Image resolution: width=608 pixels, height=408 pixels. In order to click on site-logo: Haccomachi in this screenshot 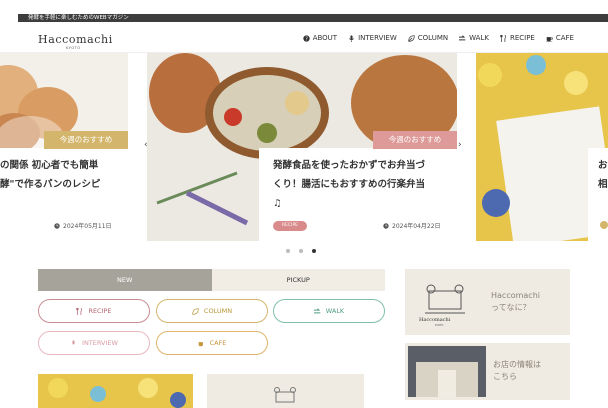, I will do `click(75, 39)`.